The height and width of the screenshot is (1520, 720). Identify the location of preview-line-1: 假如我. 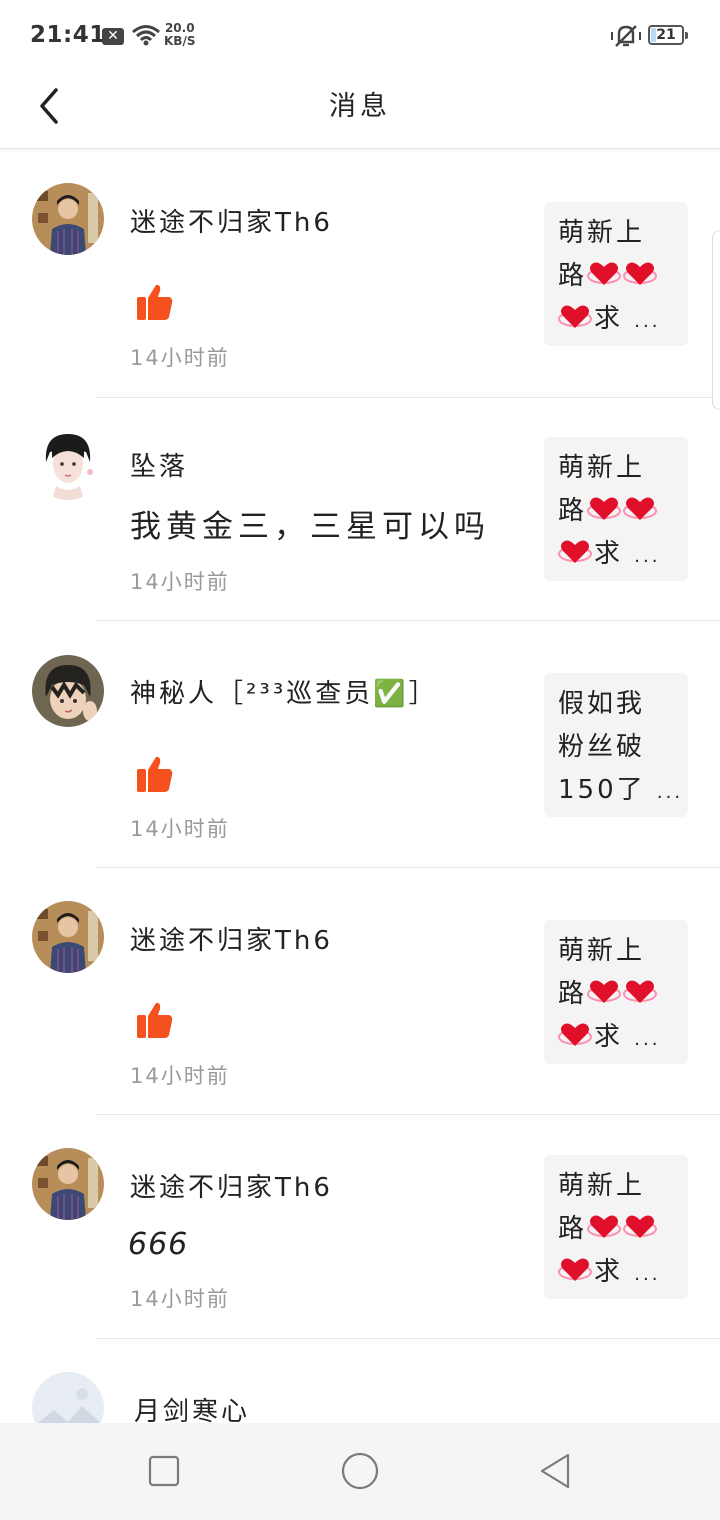
(602, 704).